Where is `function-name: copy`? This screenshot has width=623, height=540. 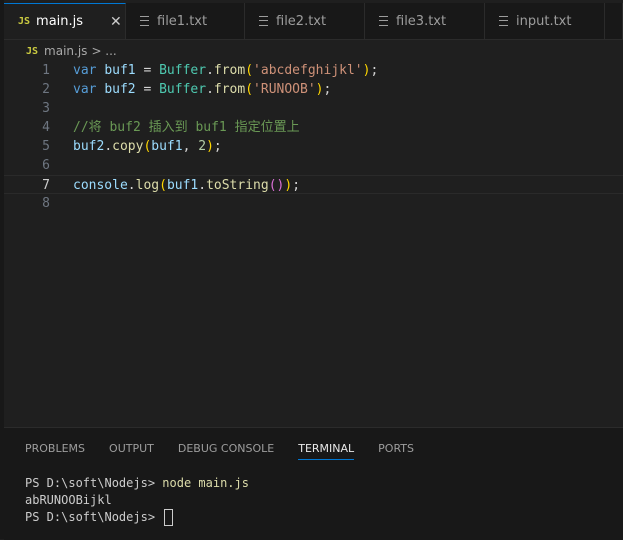
function-name: copy is located at coordinates (128, 146).